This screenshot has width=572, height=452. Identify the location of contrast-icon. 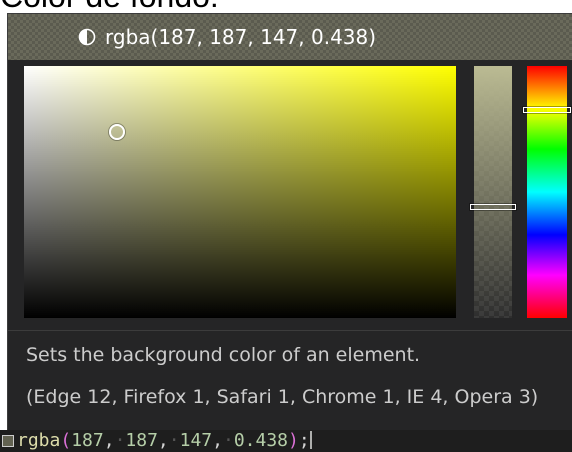
(87, 37).